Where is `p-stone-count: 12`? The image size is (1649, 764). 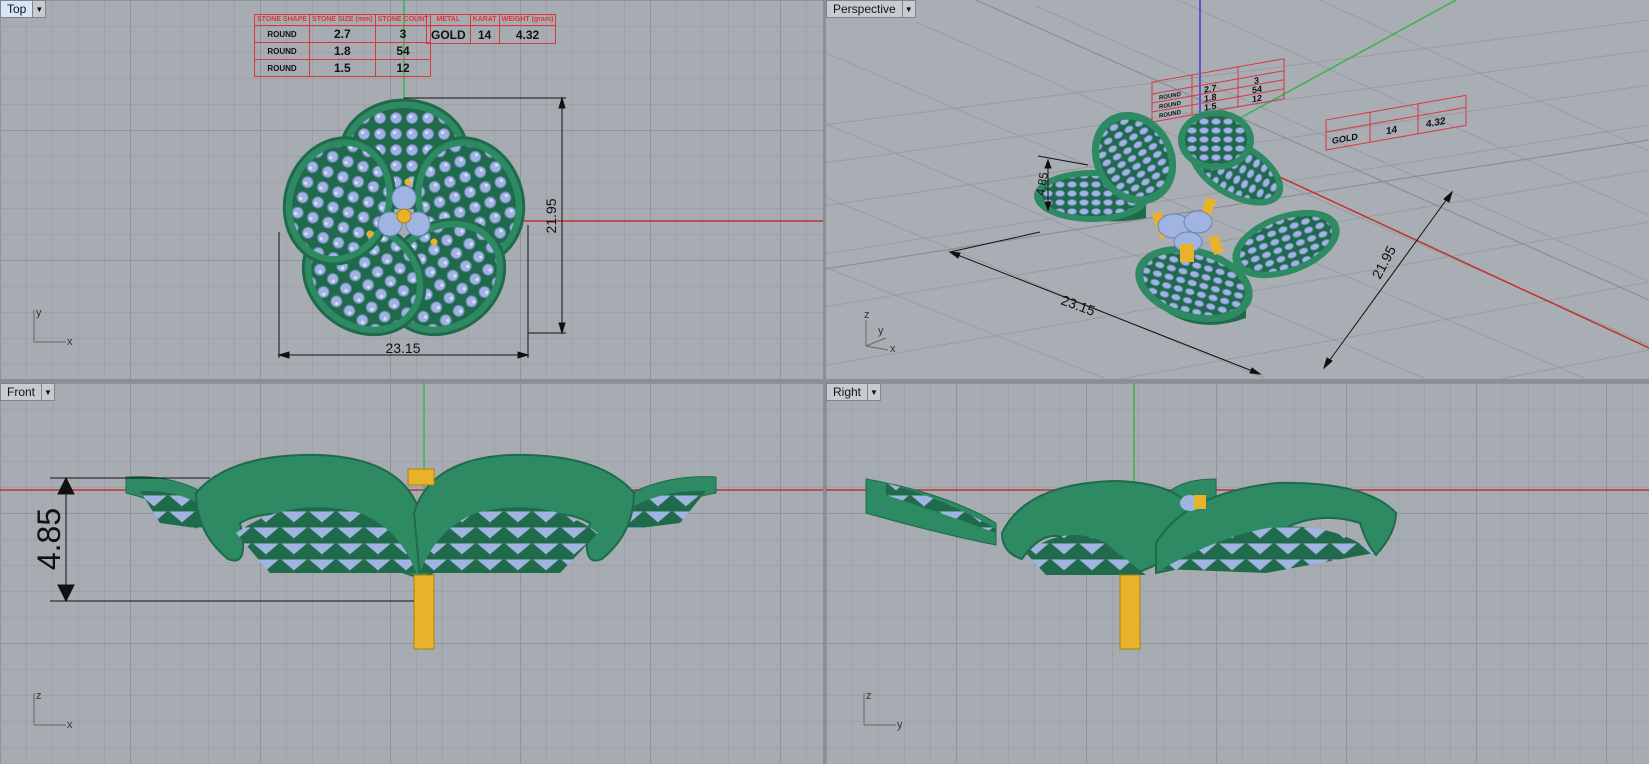 p-stone-count: 12 is located at coordinates (1257, 99).